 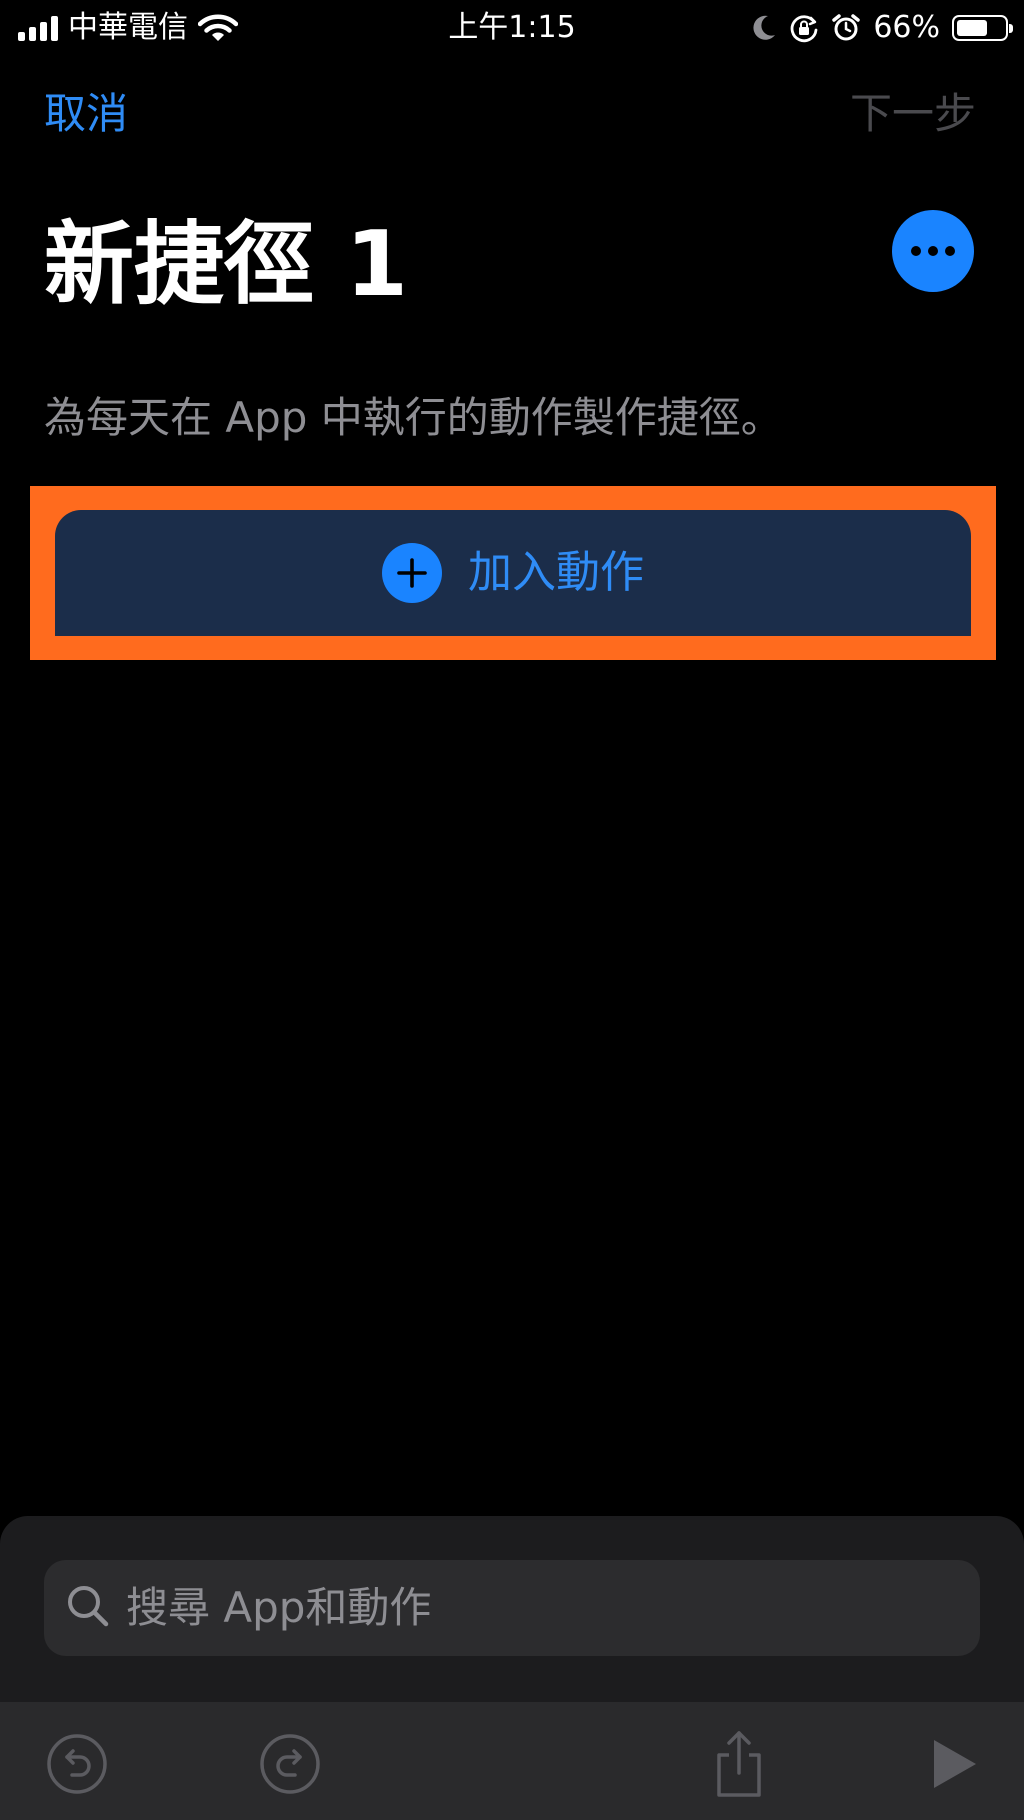 What do you see at coordinates (88, 1608) in the screenshot?
I see `search-icon` at bounding box center [88, 1608].